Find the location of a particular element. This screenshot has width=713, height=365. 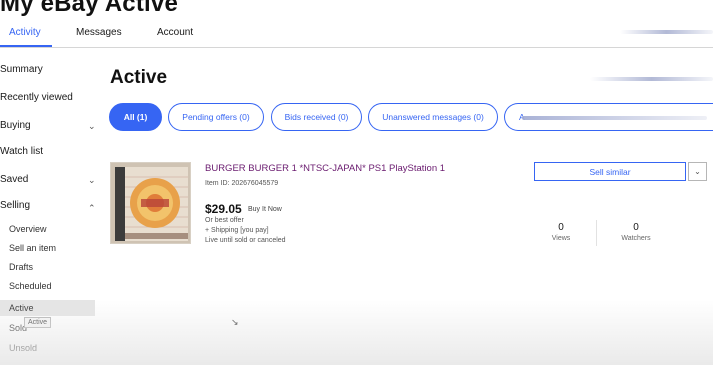

watchers-count: 0 is located at coordinates (636, 227).